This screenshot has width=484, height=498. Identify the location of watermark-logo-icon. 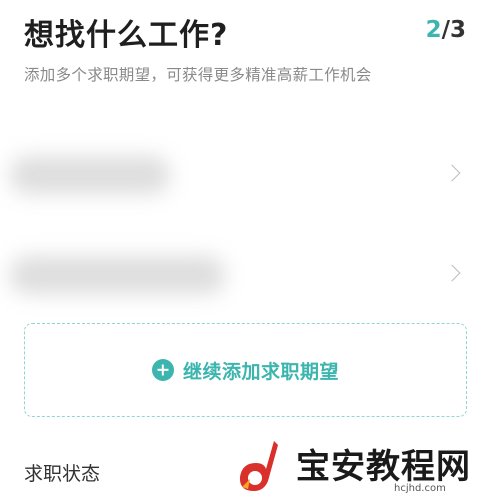
(258, 466).